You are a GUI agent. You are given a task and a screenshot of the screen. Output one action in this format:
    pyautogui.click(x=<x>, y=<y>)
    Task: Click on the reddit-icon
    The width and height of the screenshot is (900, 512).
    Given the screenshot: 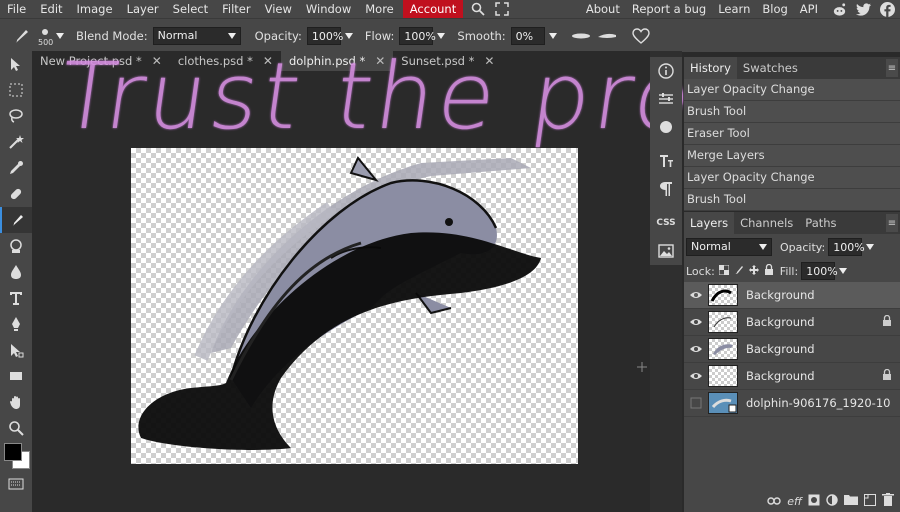 What is the action you would take?
    pyautogui.click(x=839, y=9)
    